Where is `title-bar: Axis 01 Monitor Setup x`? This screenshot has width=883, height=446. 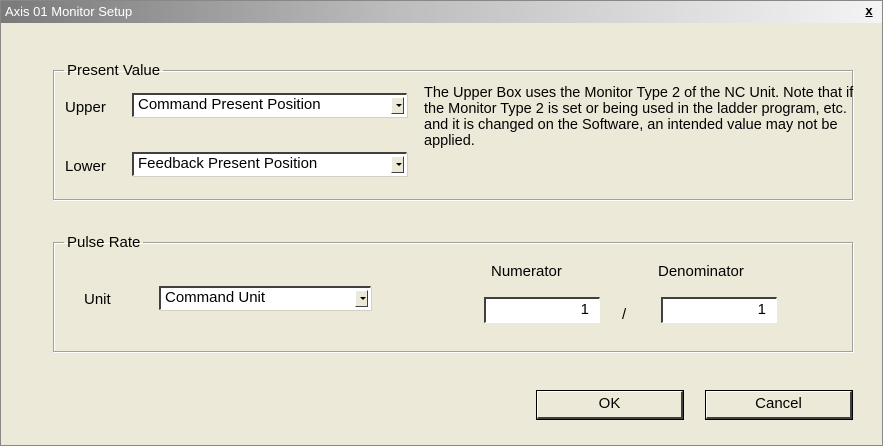 title-bar: Axis 01 Monitor Setup x is located at coordinates (441, 12).